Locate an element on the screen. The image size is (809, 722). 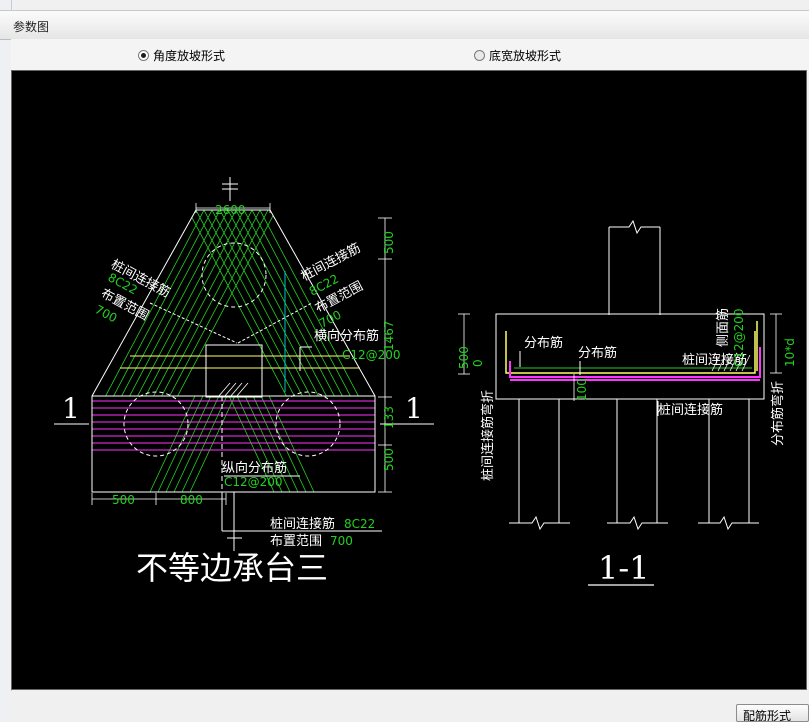
dim-bottom-mid: 800 is located at coordinates (191, 500).